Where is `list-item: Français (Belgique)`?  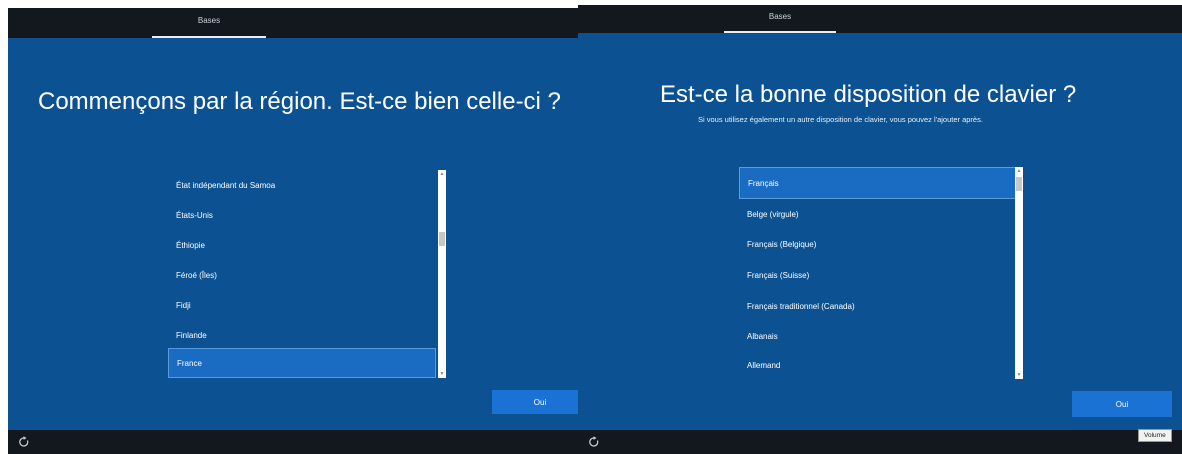
list-item: Français (Belgique) is located at coordinates (878, 244).